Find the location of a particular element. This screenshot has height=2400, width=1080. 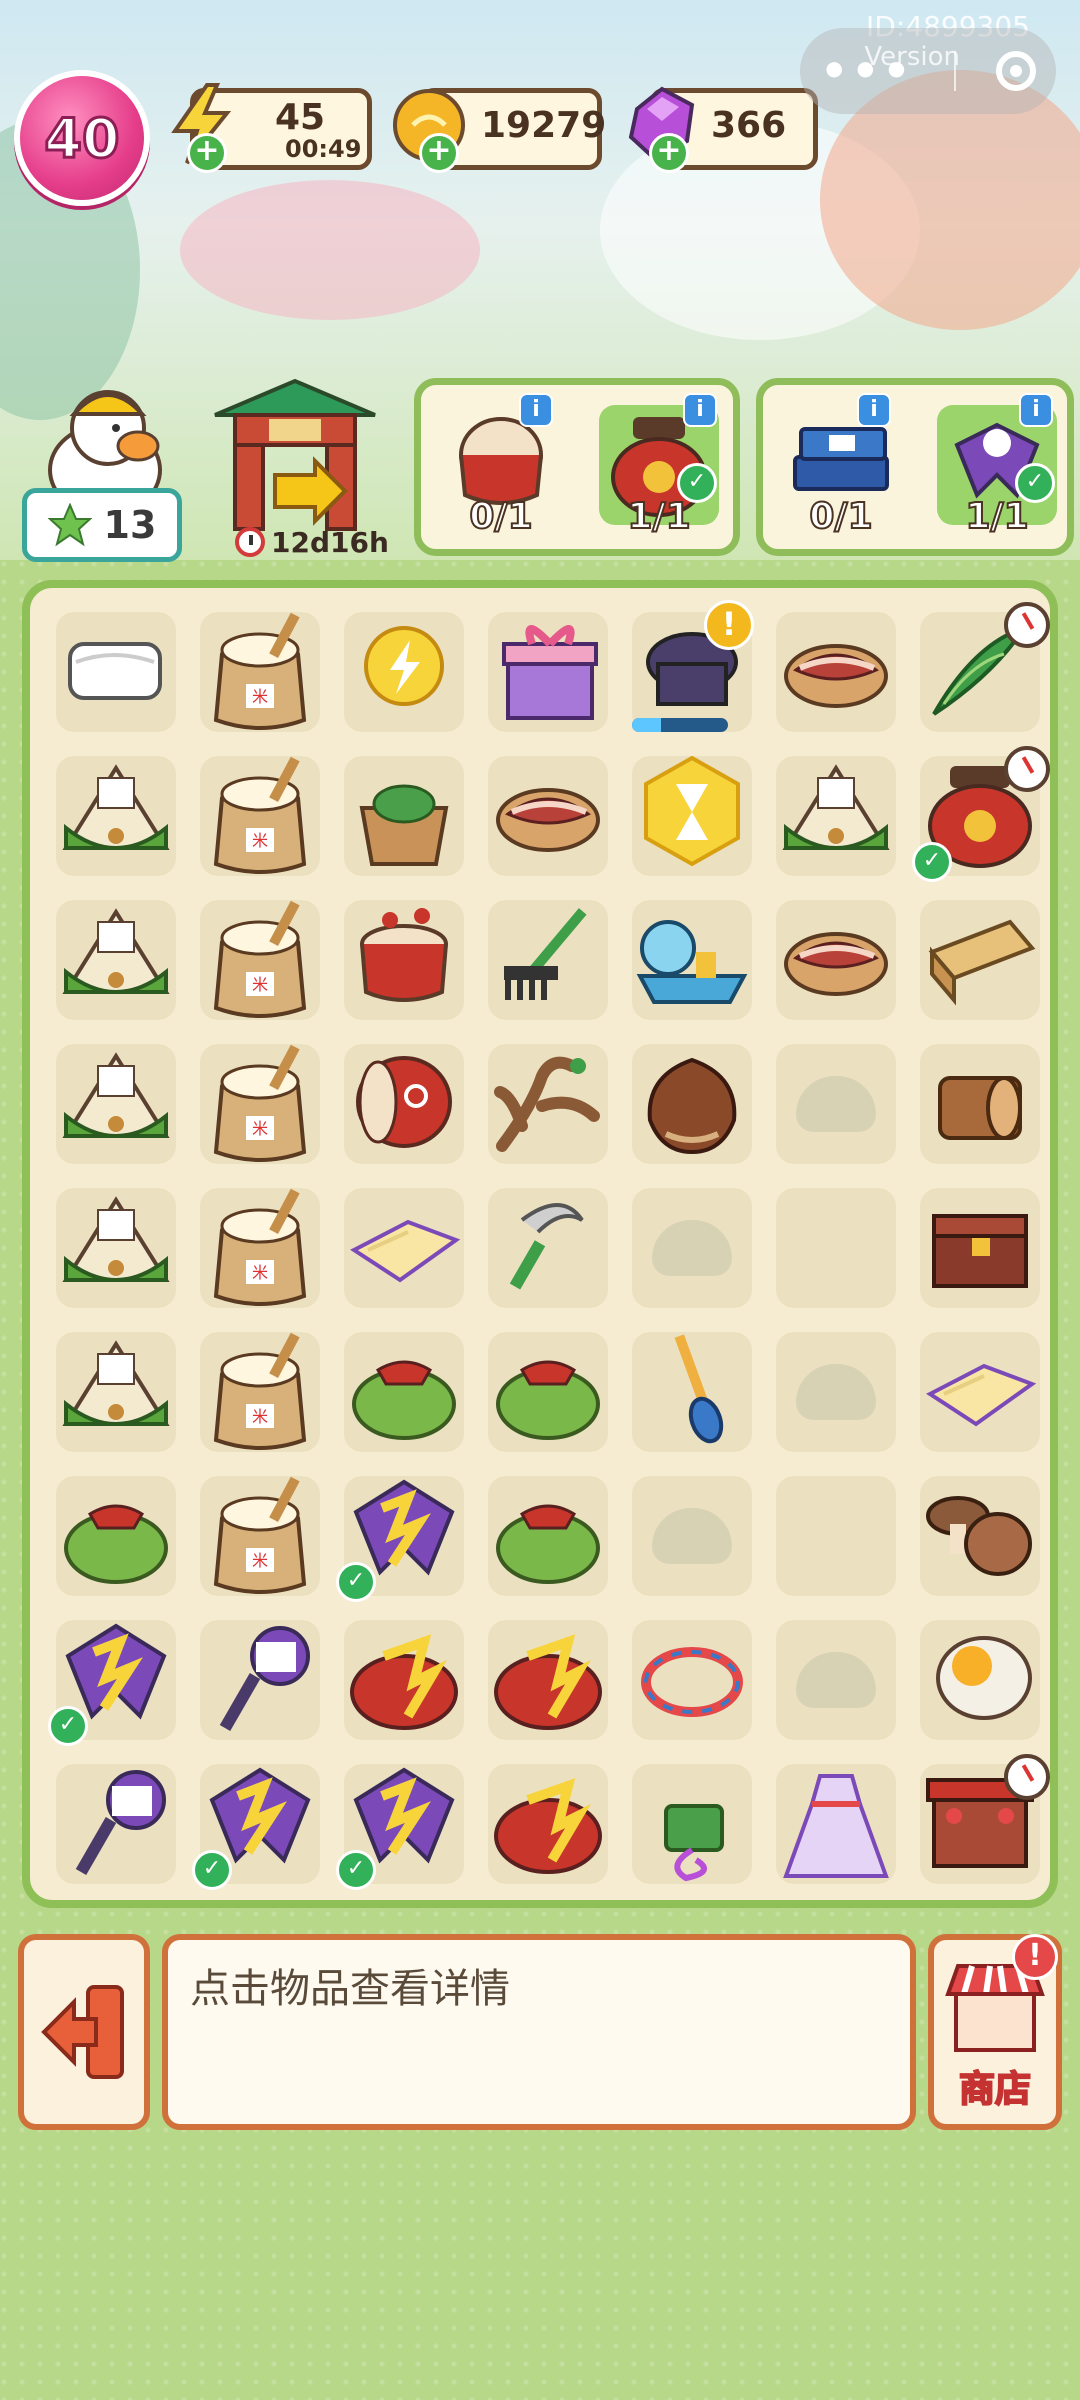

tassel-charm-icon is located at coordinates (692, 1822).